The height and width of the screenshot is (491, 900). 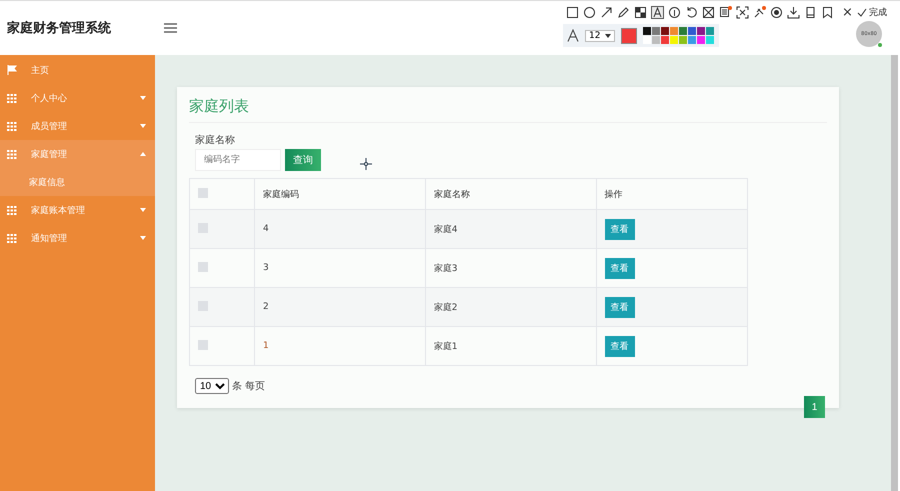 What do you see at coordinates (77, 70) in the screenshot?
I see `sidebar-item: 主页` at bounding box center [77, 70].